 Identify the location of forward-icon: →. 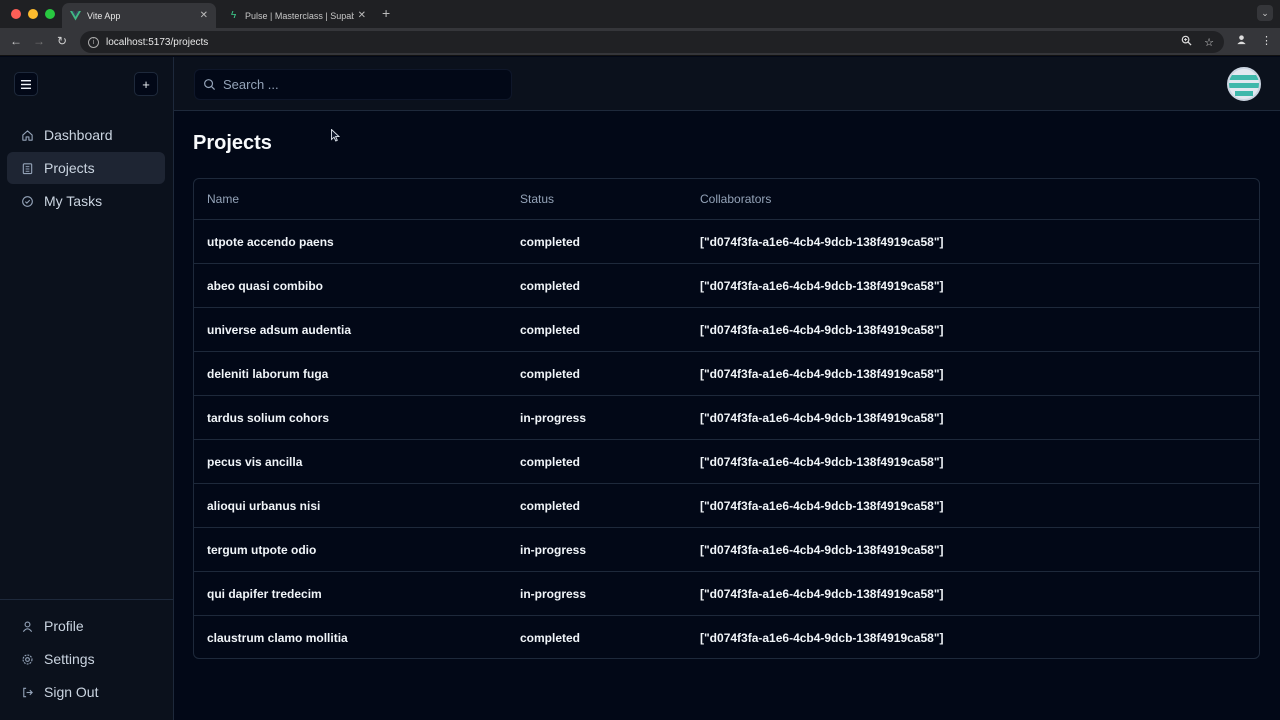
(39, 41).